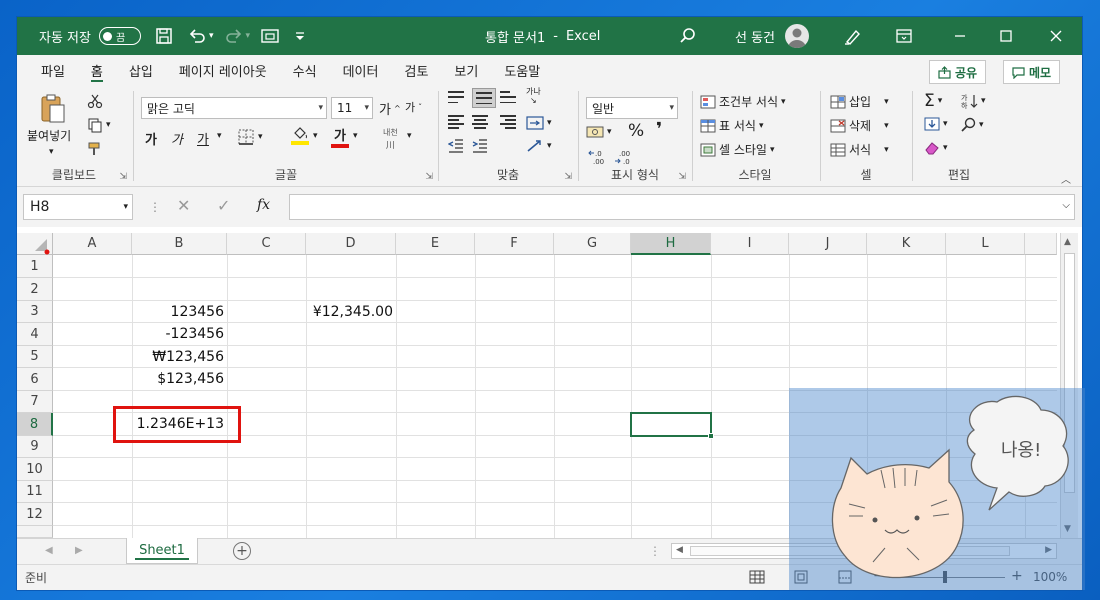 The height and width of the screenshot is (600, 1100). I want to click on split-handle-icon: ⋮, so click(655, 551).